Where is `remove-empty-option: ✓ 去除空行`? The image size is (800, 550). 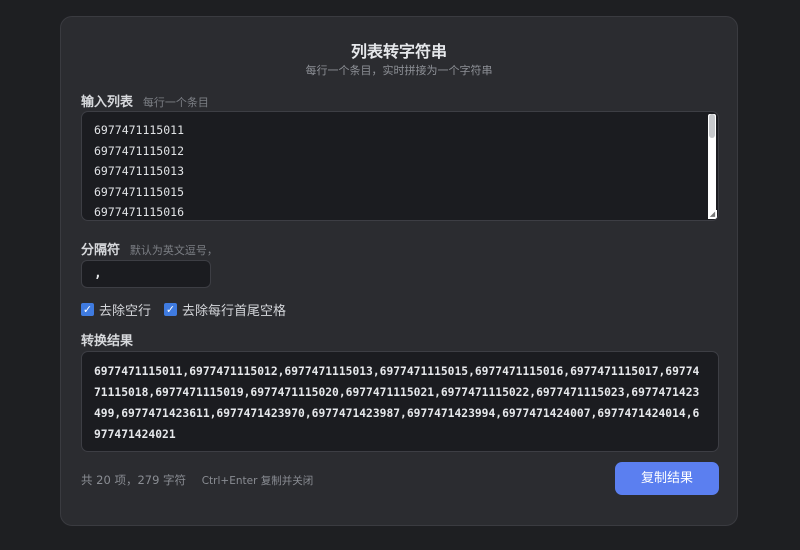
remove-empty-option: ✓ 去除空行 is located at coordinates (116, 309).